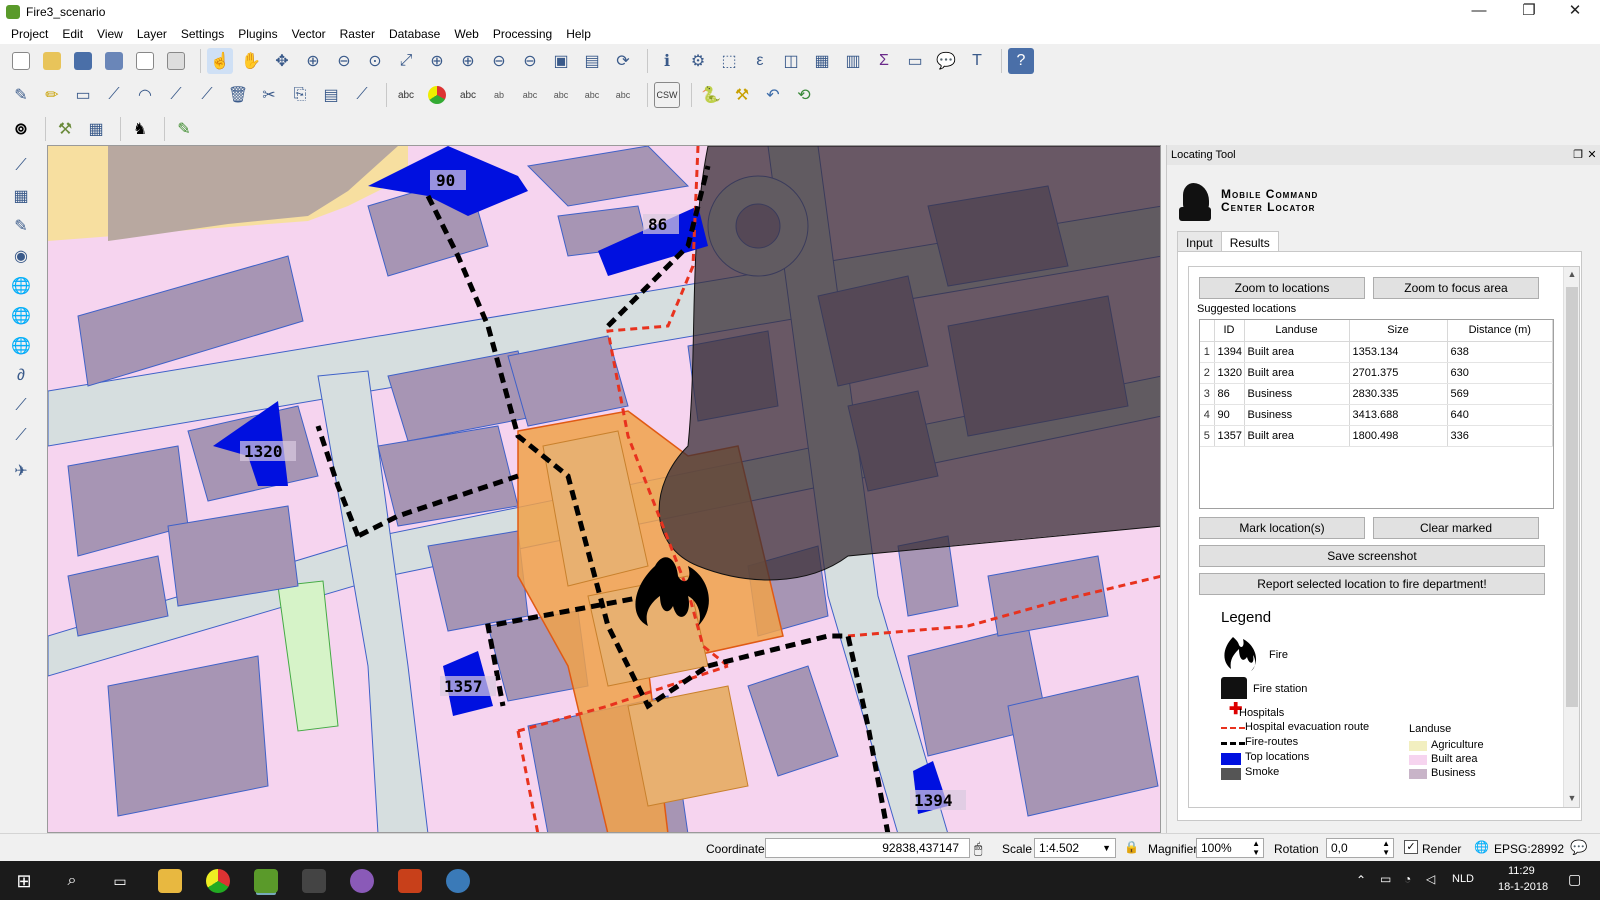  What do you see at coordinates (72, 34) in the screenshot?
I see `menu-edit: Edit` at bounding box center [72, 34].